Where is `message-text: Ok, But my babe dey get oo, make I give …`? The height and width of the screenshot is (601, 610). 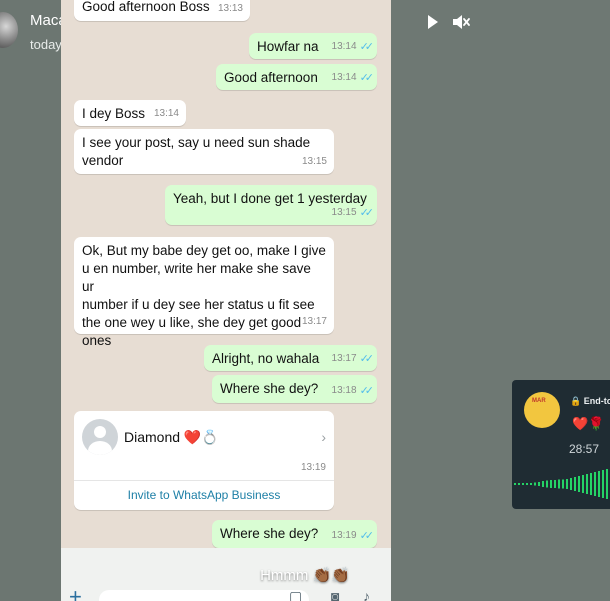 message-text: Ok, But my babe dey get oo, make I give … is located at coordinates (204, 295).